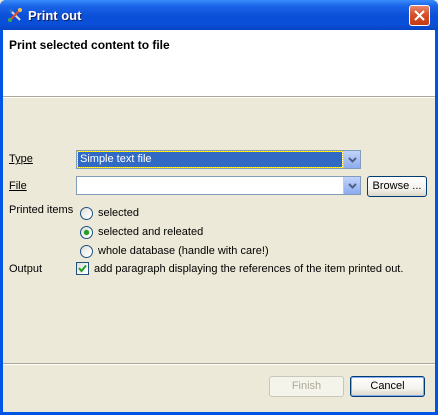  What do you see at coordinates (15, 15) in the screenshot?
I see `tools-icon` at bounding box center [15, 15].